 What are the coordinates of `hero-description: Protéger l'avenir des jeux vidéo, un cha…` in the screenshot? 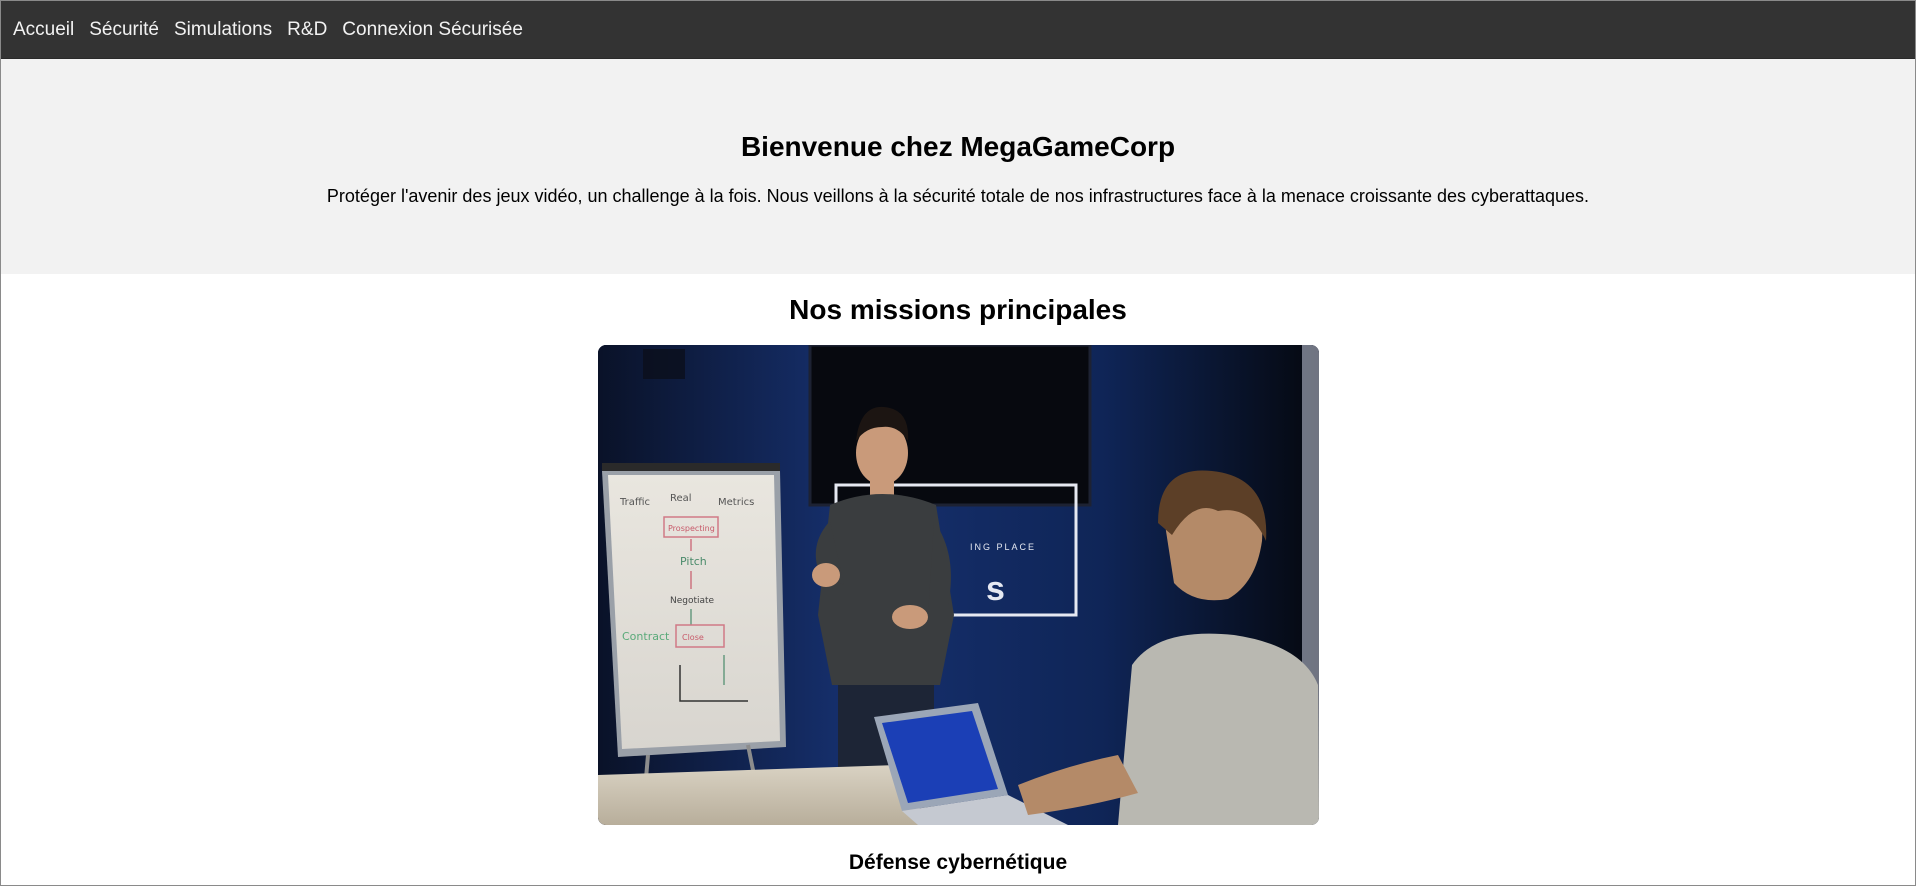 It's located at (958, 195).